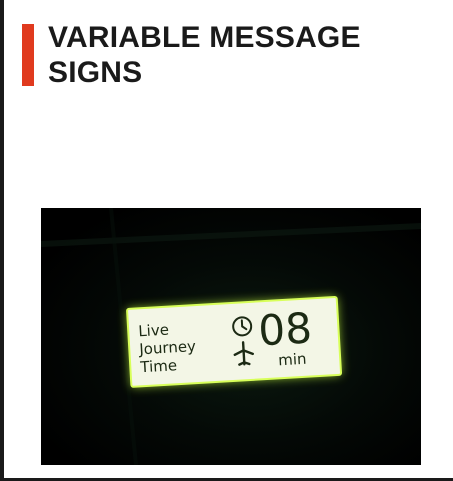 This screenshot has height=481, width=453. Describe the element at coordinates (158, 366) in the screenshot. I see `sign-label-time: Time` at that location.